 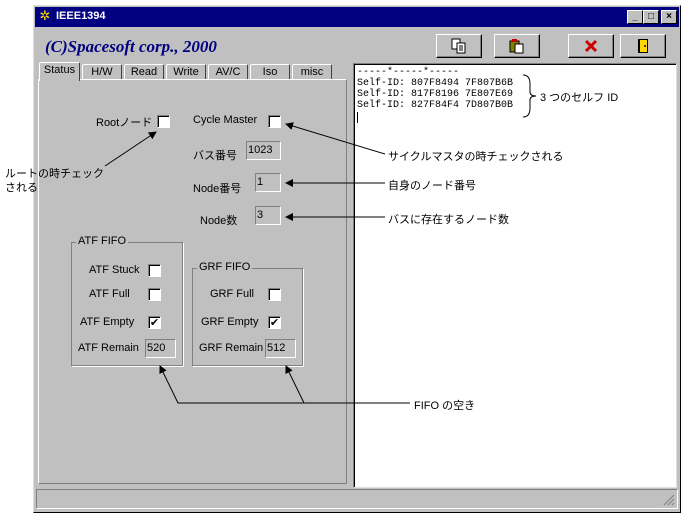 What do you see at coordinates (529, 96) in the screenshot?
I see `self-id-brace` at bounding box center [529, 96].